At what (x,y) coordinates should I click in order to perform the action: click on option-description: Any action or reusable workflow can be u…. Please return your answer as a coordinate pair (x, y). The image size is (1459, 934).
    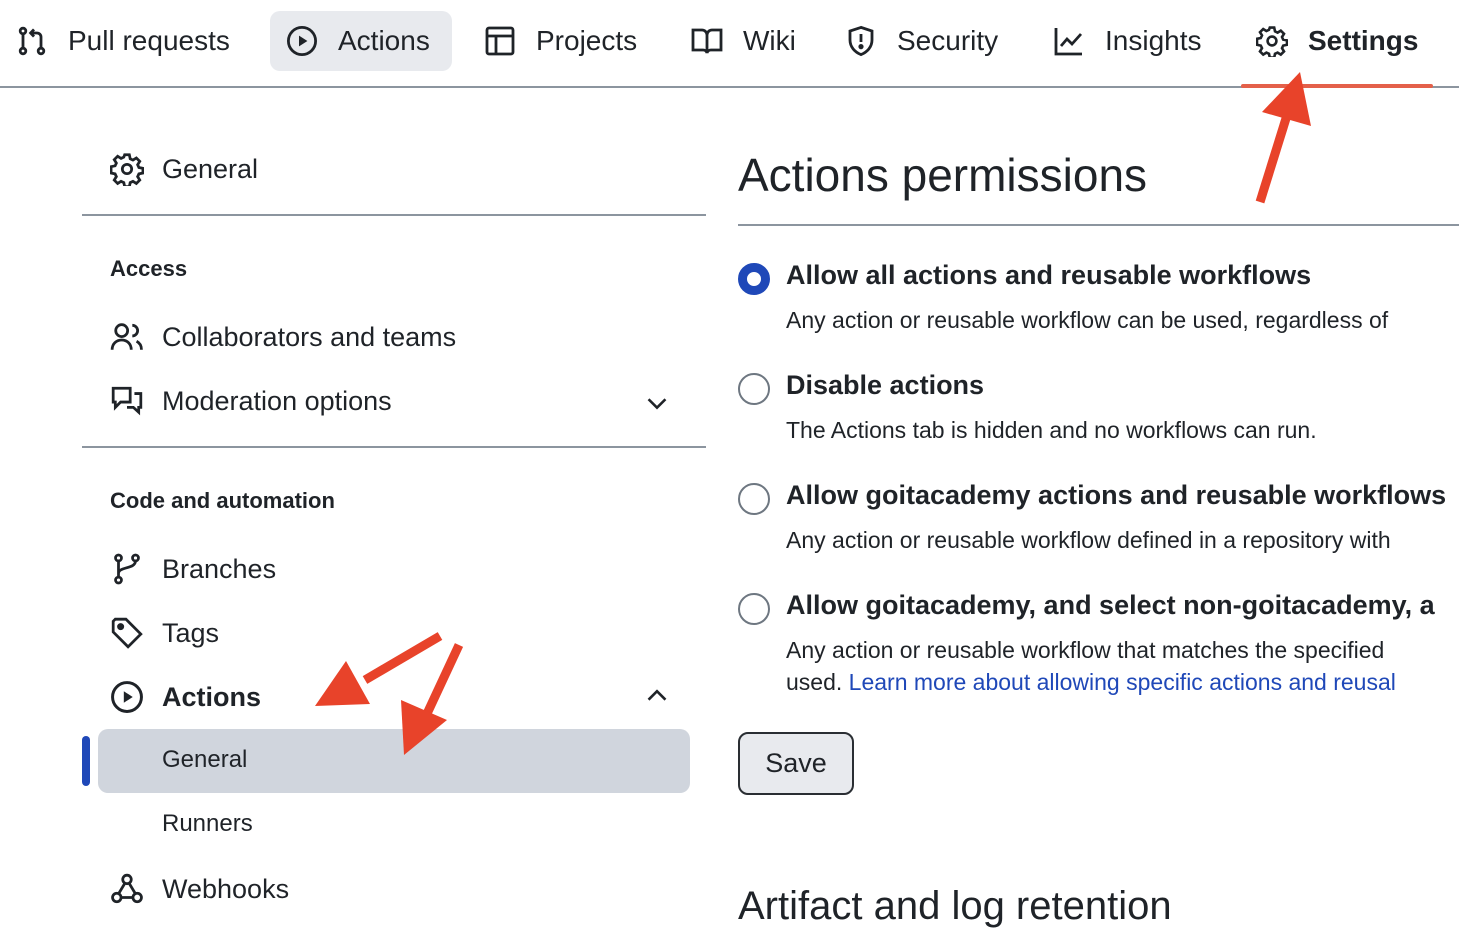
    Looking at the image, I should click on (1087, 320).